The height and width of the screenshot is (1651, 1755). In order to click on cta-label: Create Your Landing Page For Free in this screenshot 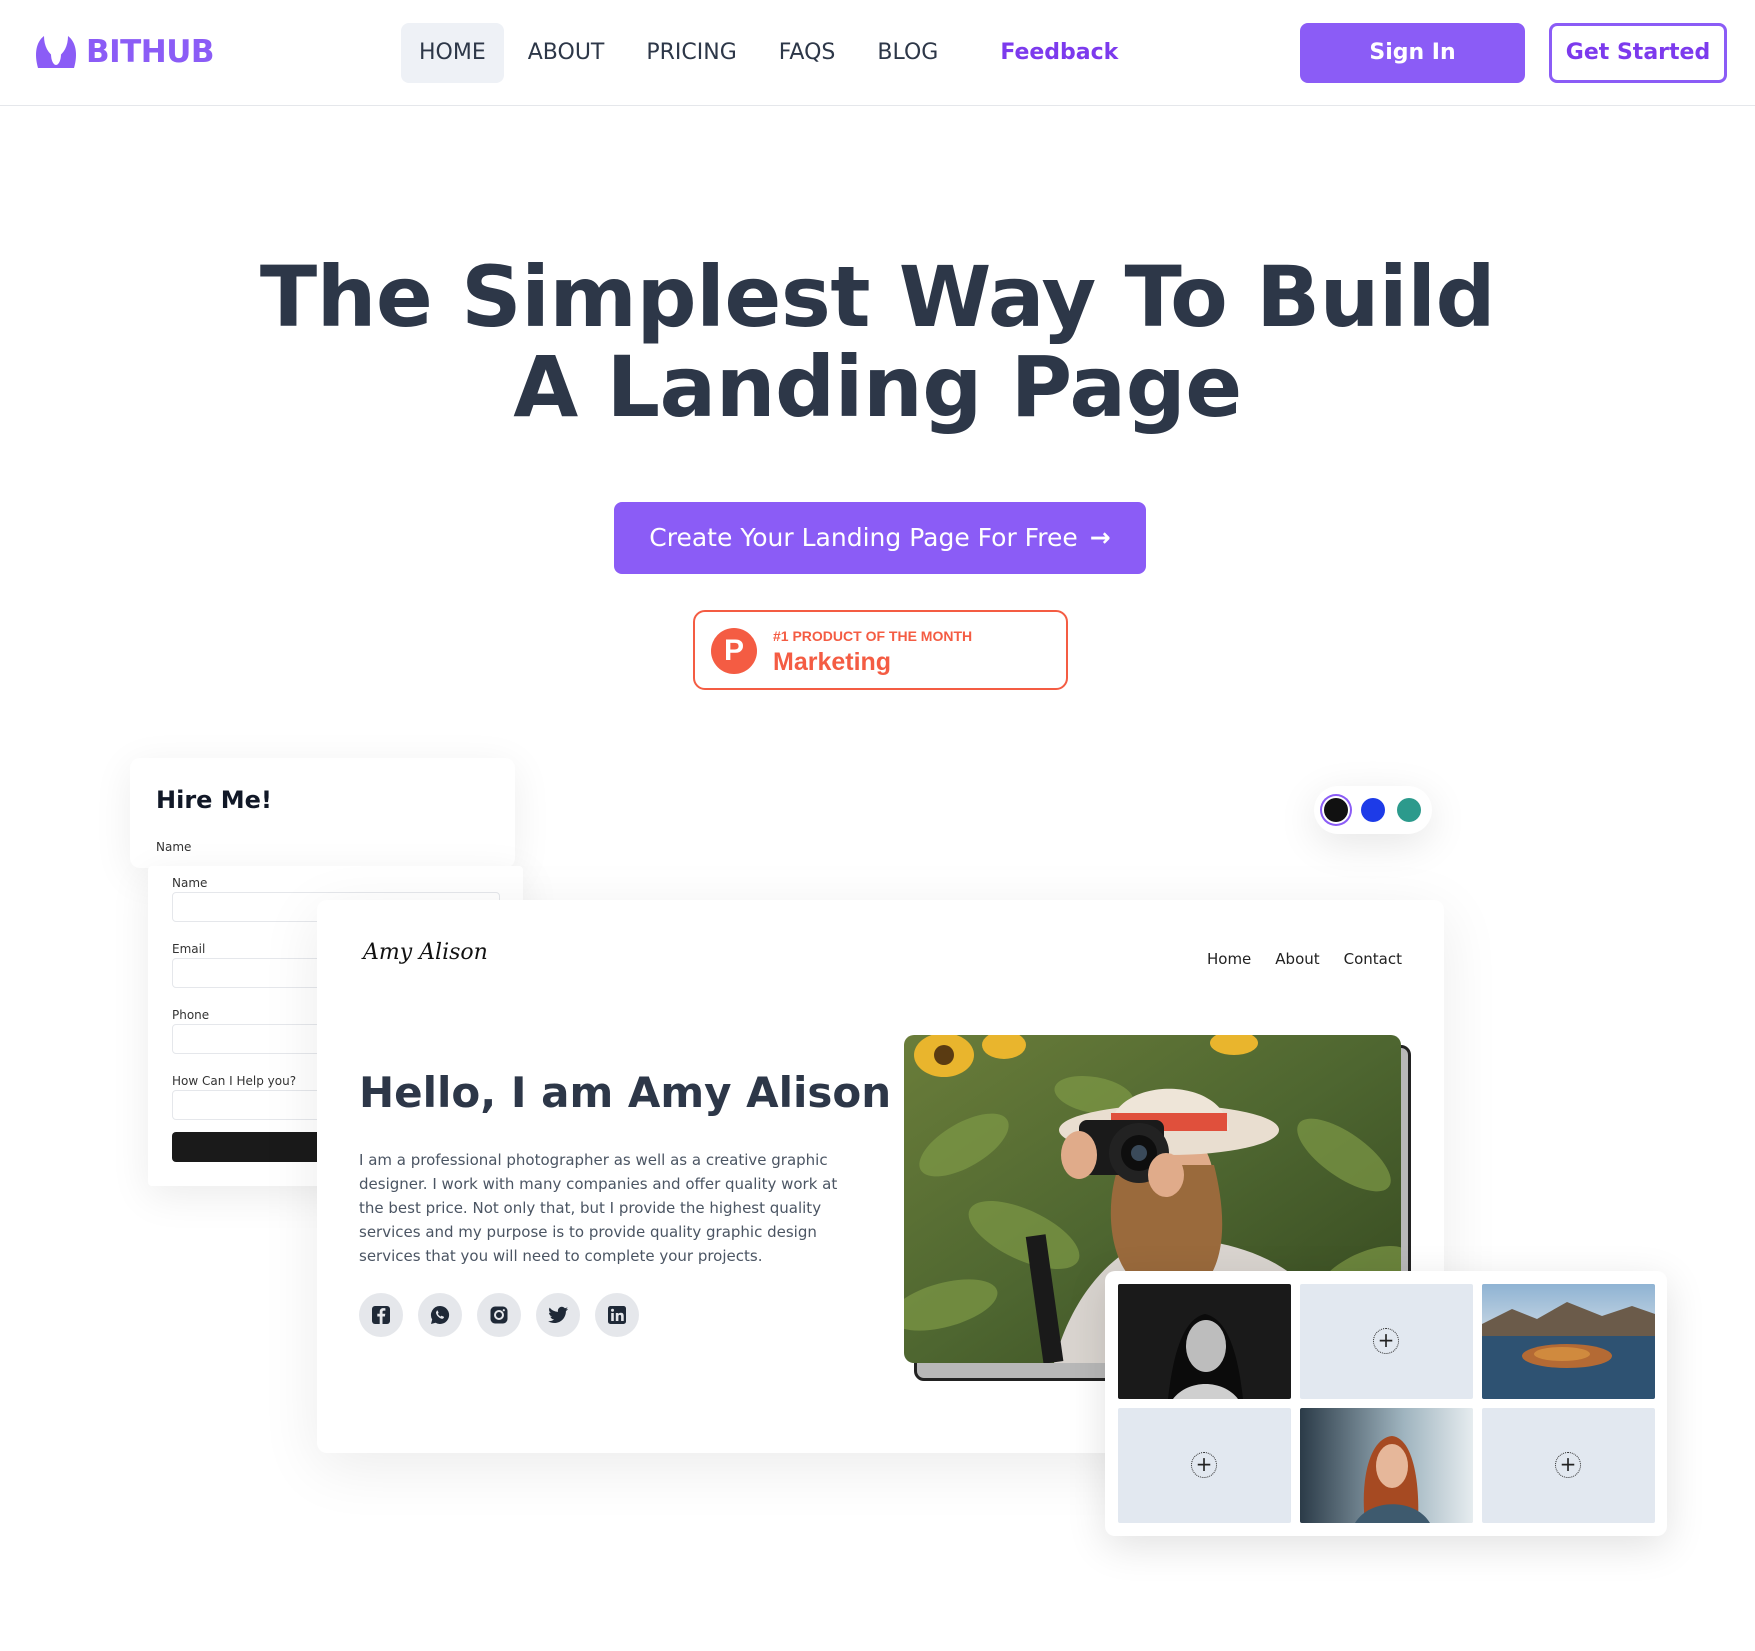, I will do `click(863, 537)`.